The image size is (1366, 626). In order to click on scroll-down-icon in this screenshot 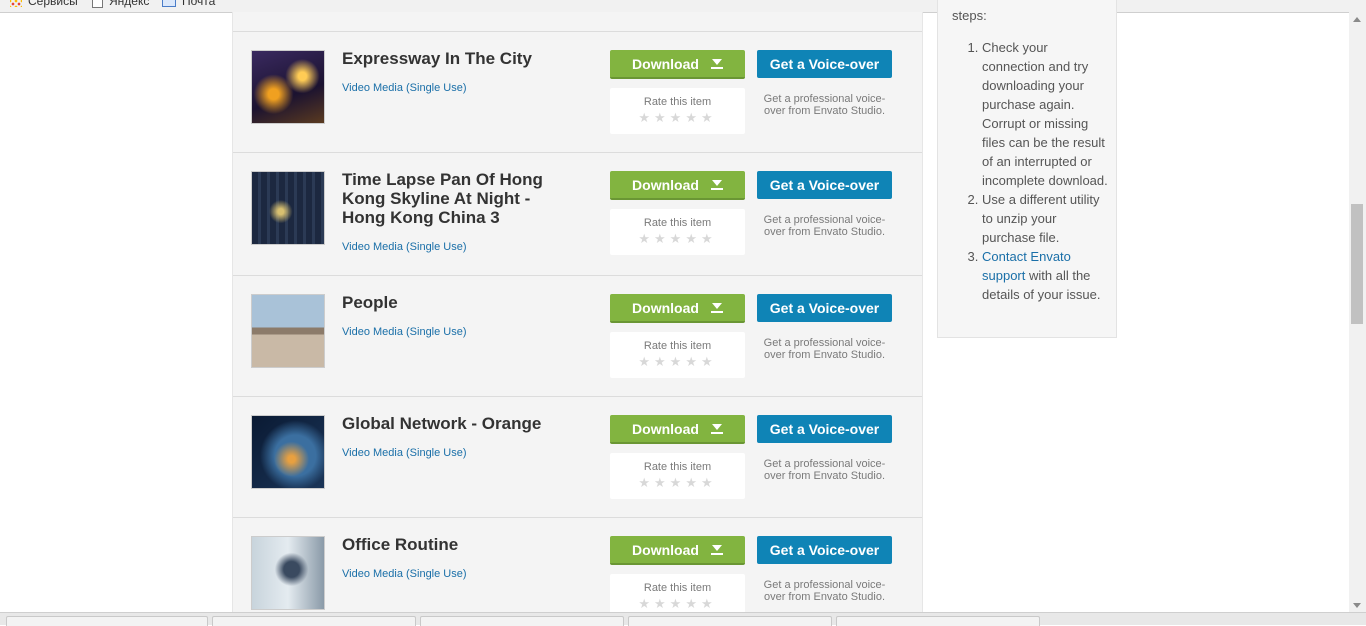, I will do `click(1357, 605)`.